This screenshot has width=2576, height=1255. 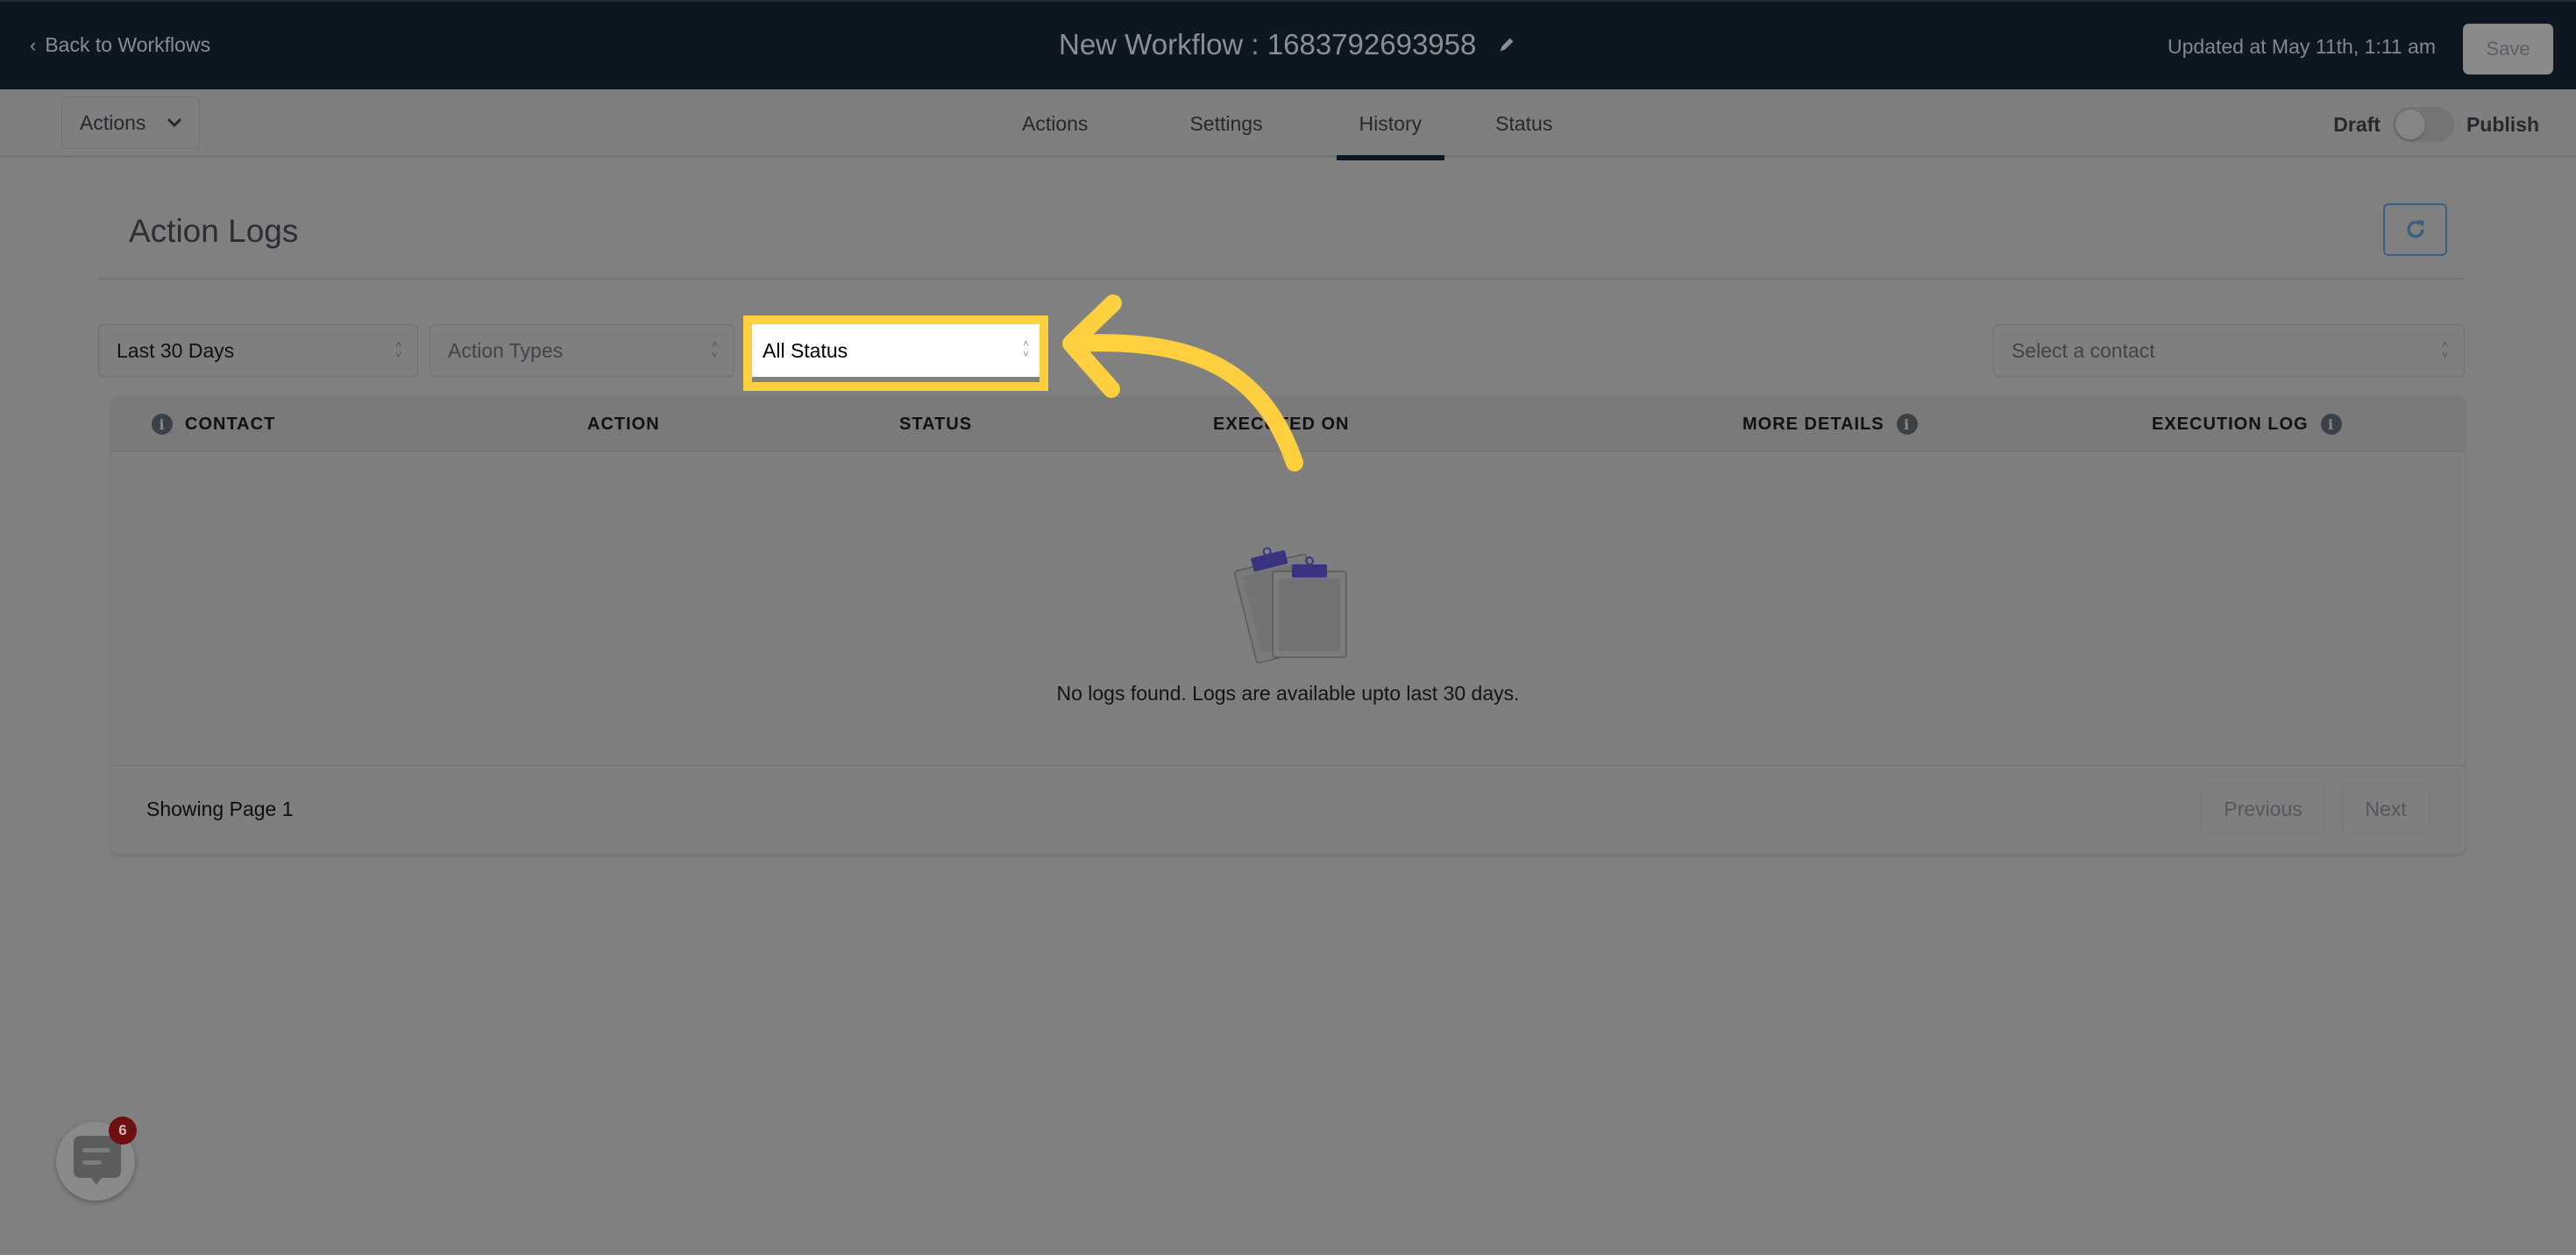 What do you see at coordinates (2263, 808) in the screenshot?
I see `previous-page-button: Previous` at bounding box center [2263, 808].